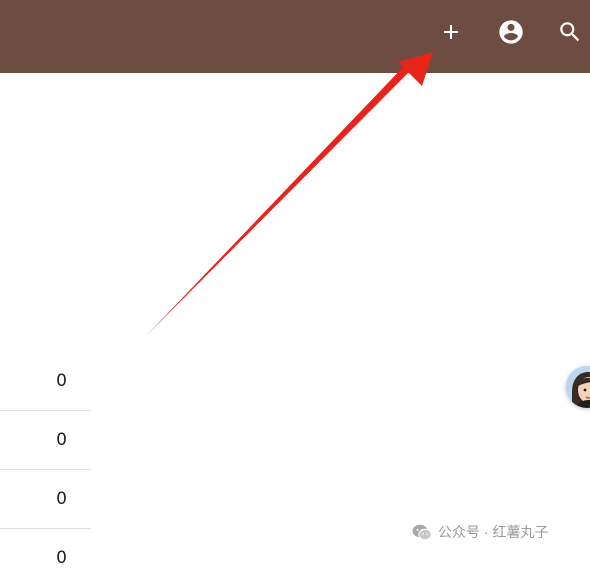 The image size is (590, 588). I want to click on search-button, so click(570, 32).